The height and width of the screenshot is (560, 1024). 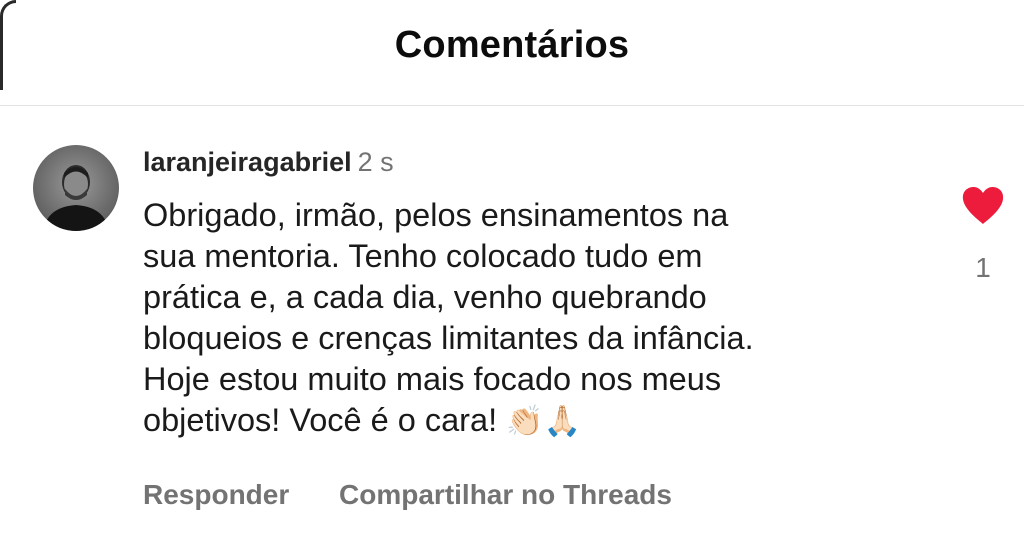 I want to click on folded-hands-emoji: 🙏🏻, so click(x=562, y=421).